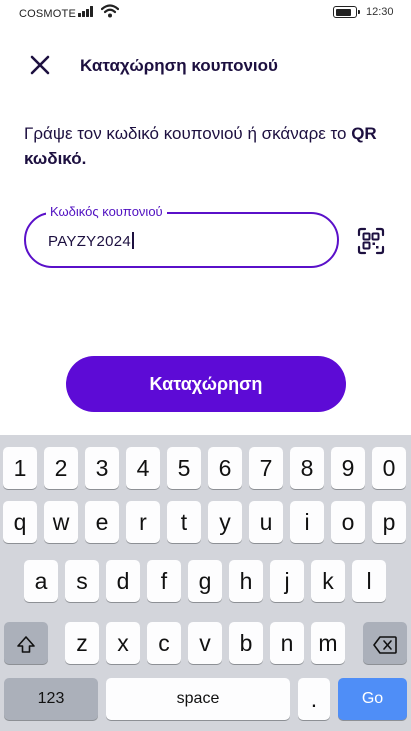 This screenshot has width=411, height=731. I want to click on go-key: Go, so click(372, 699).